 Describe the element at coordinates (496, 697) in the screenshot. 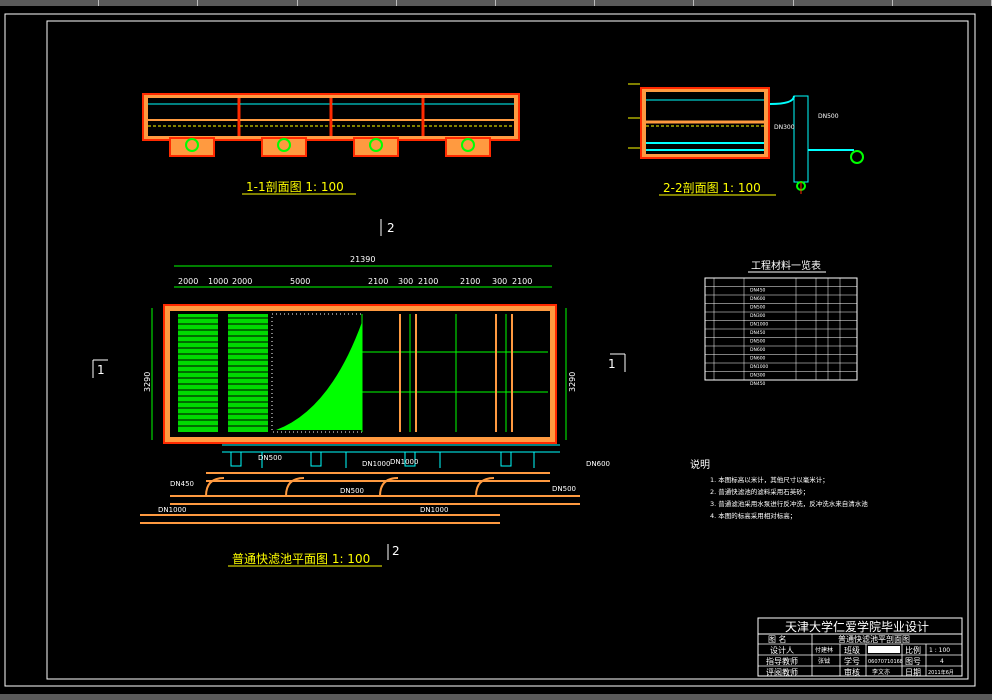

I see `bottom-scrollbar` at that location.